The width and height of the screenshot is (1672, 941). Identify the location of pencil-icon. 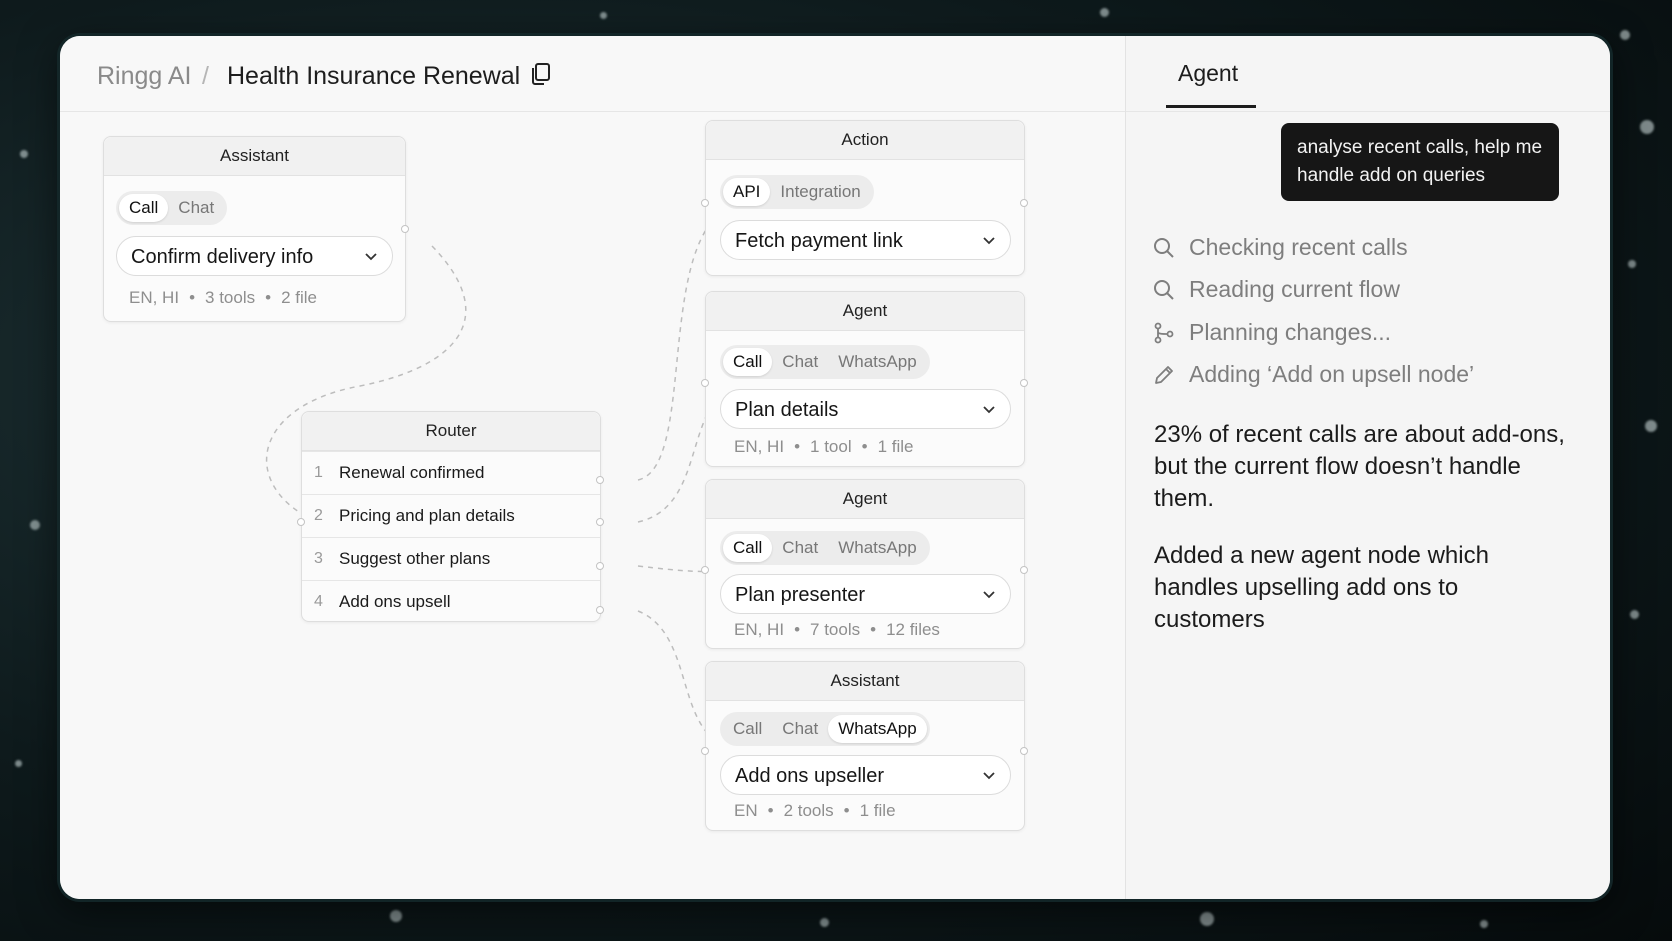
(1164, 375).